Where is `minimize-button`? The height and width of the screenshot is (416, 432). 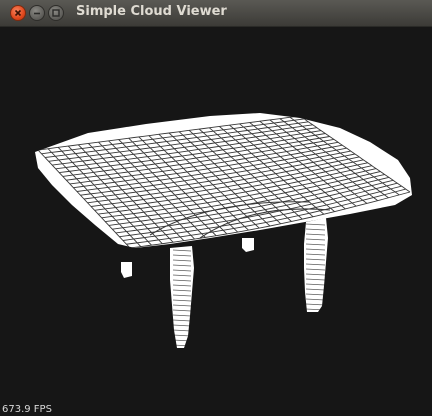
minimize-button is located at coordinates (37, 13).